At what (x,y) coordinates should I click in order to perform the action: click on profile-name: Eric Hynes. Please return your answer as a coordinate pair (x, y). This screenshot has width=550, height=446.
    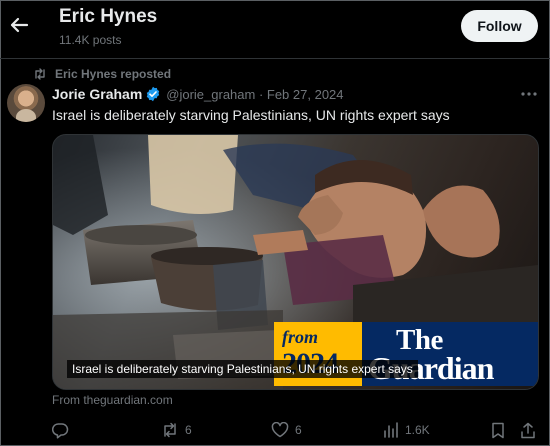
    Looking at the image, I should click on (108, 16).